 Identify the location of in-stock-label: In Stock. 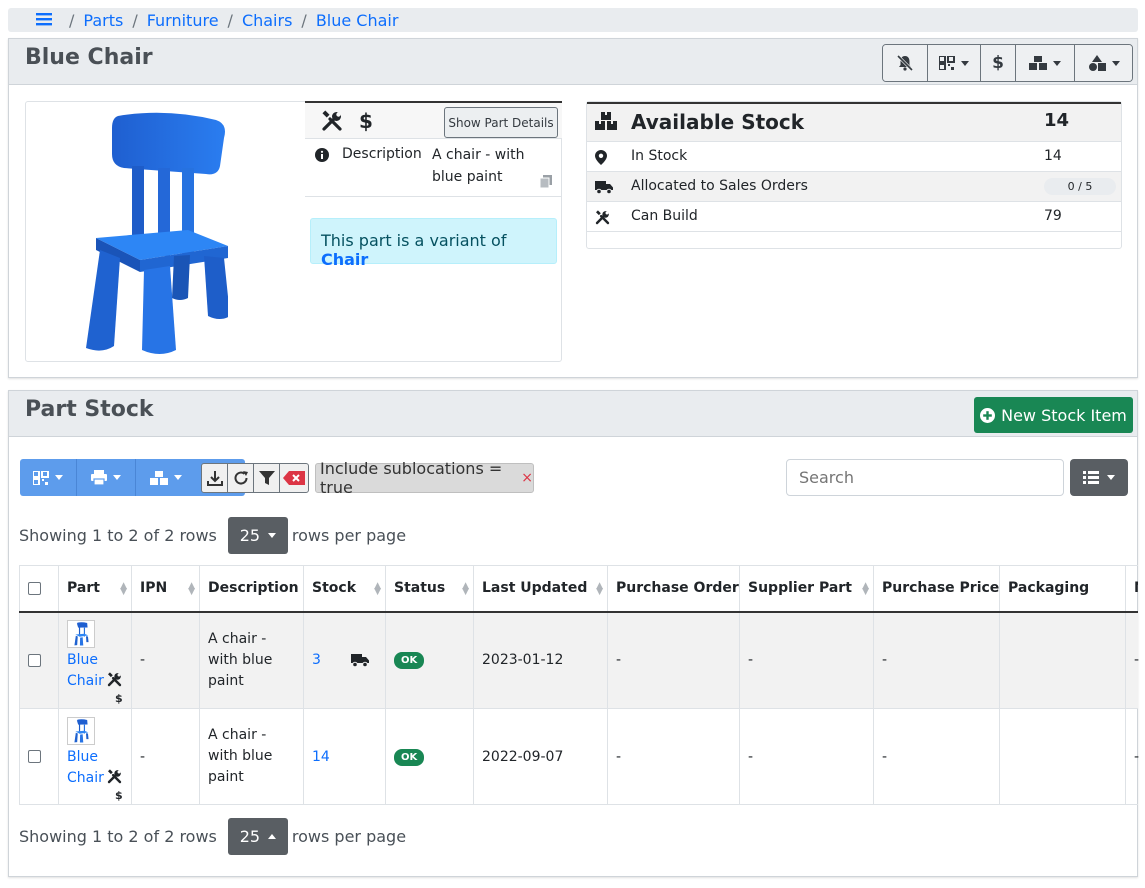
(659, 156).